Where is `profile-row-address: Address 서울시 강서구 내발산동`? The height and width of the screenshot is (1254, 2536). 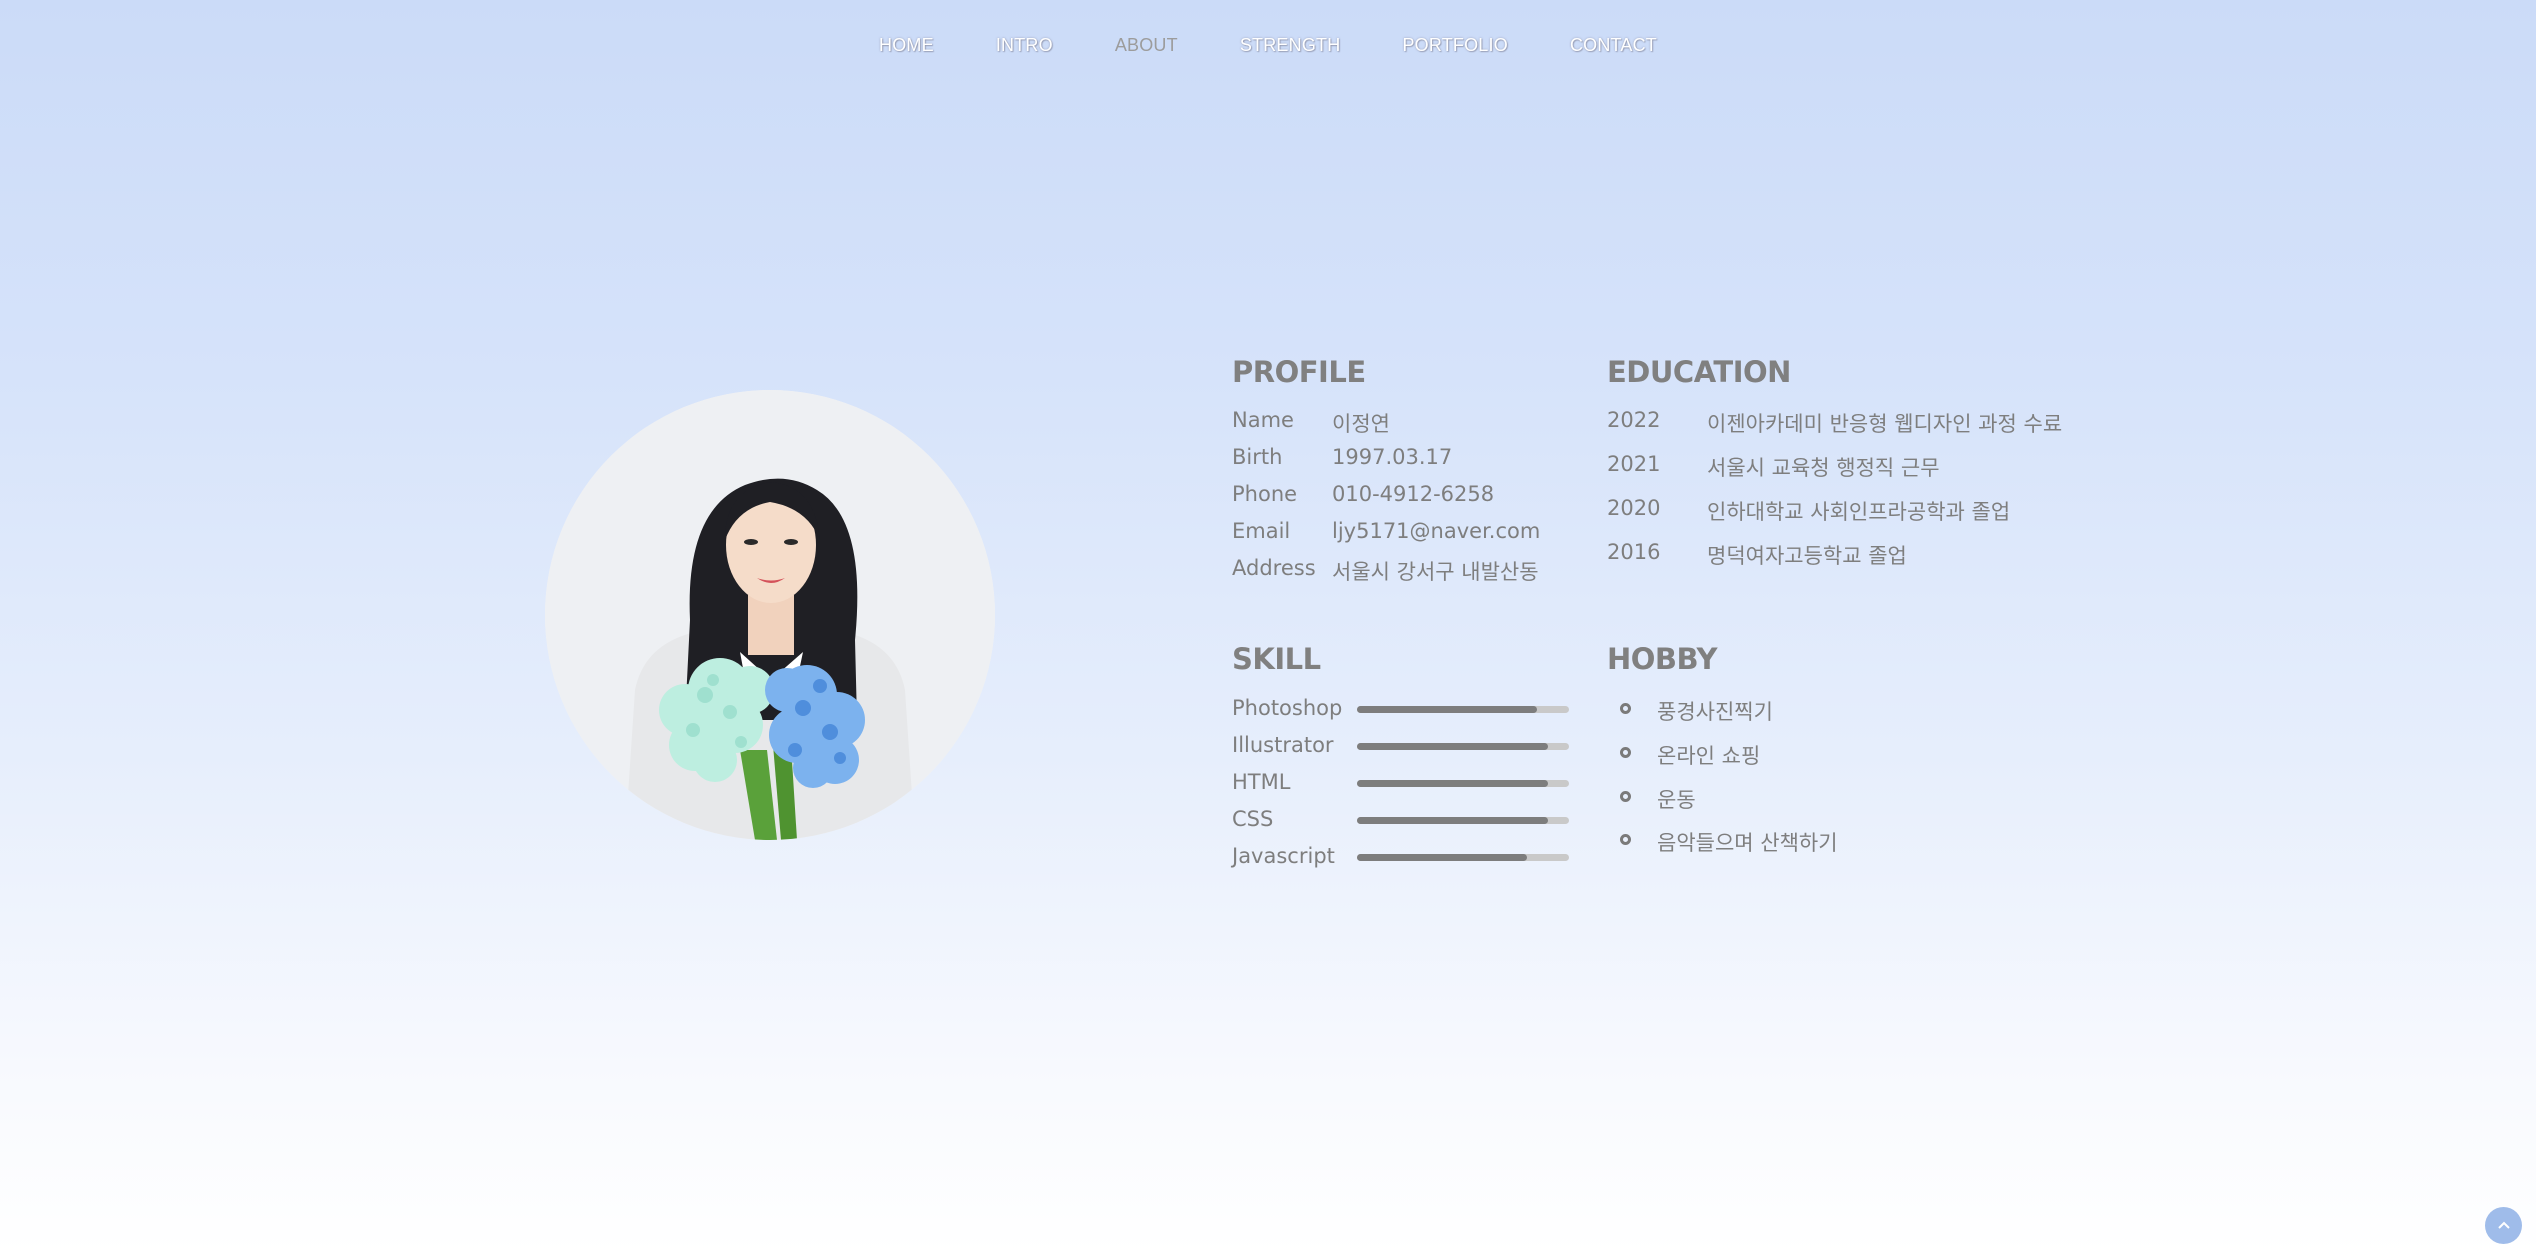
profile-row-address: Address 서울시 강서구 내발산동 is located at coordinates (1385, 570).